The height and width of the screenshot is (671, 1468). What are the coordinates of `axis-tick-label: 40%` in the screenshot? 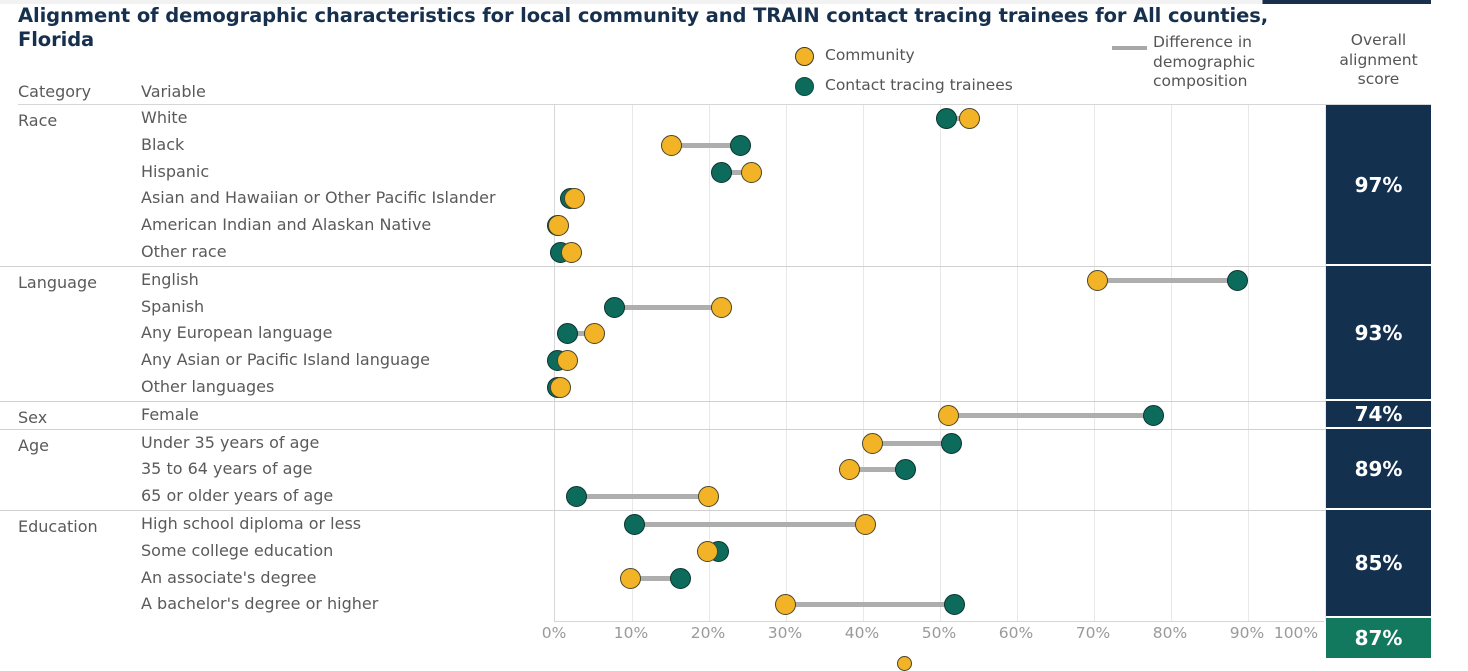 It's located at (862, 633).